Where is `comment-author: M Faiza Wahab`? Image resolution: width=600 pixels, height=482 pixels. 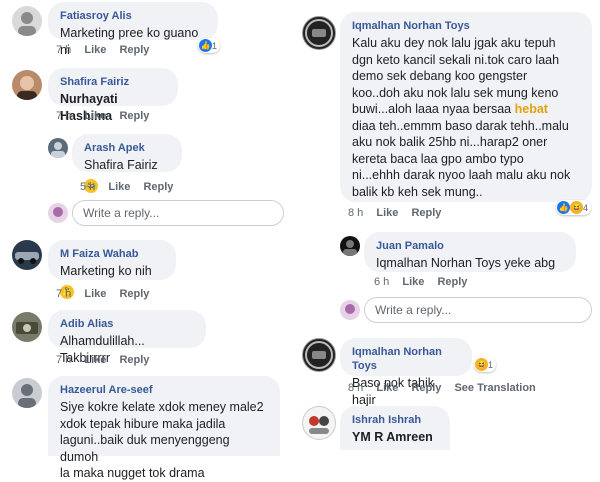 comment-author: M Faiza Wahab is located at coordinates (112, 254).